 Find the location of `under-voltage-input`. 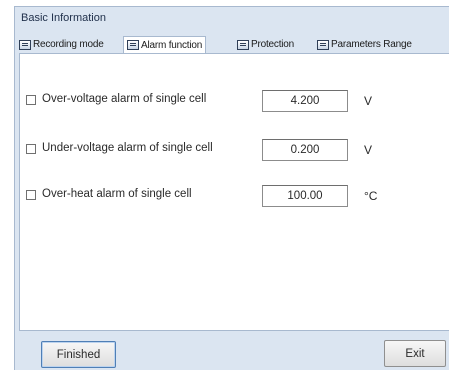

under-voltage-input is located at coordinates (305, 150).